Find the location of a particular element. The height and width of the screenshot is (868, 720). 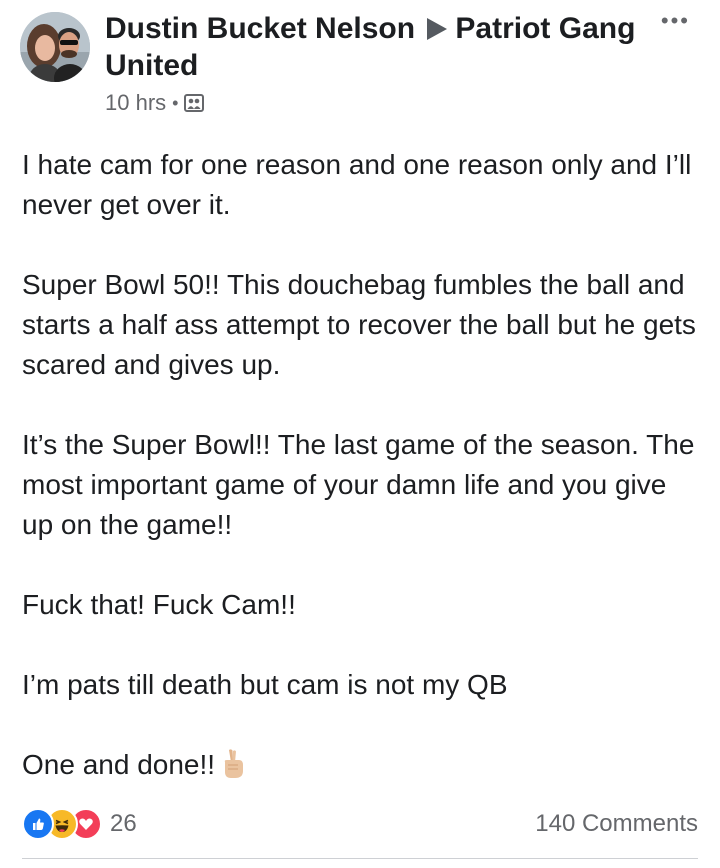

author-line: Dustin Bucket Nelson Patriot Gang United is located at coordinates (375, 47).